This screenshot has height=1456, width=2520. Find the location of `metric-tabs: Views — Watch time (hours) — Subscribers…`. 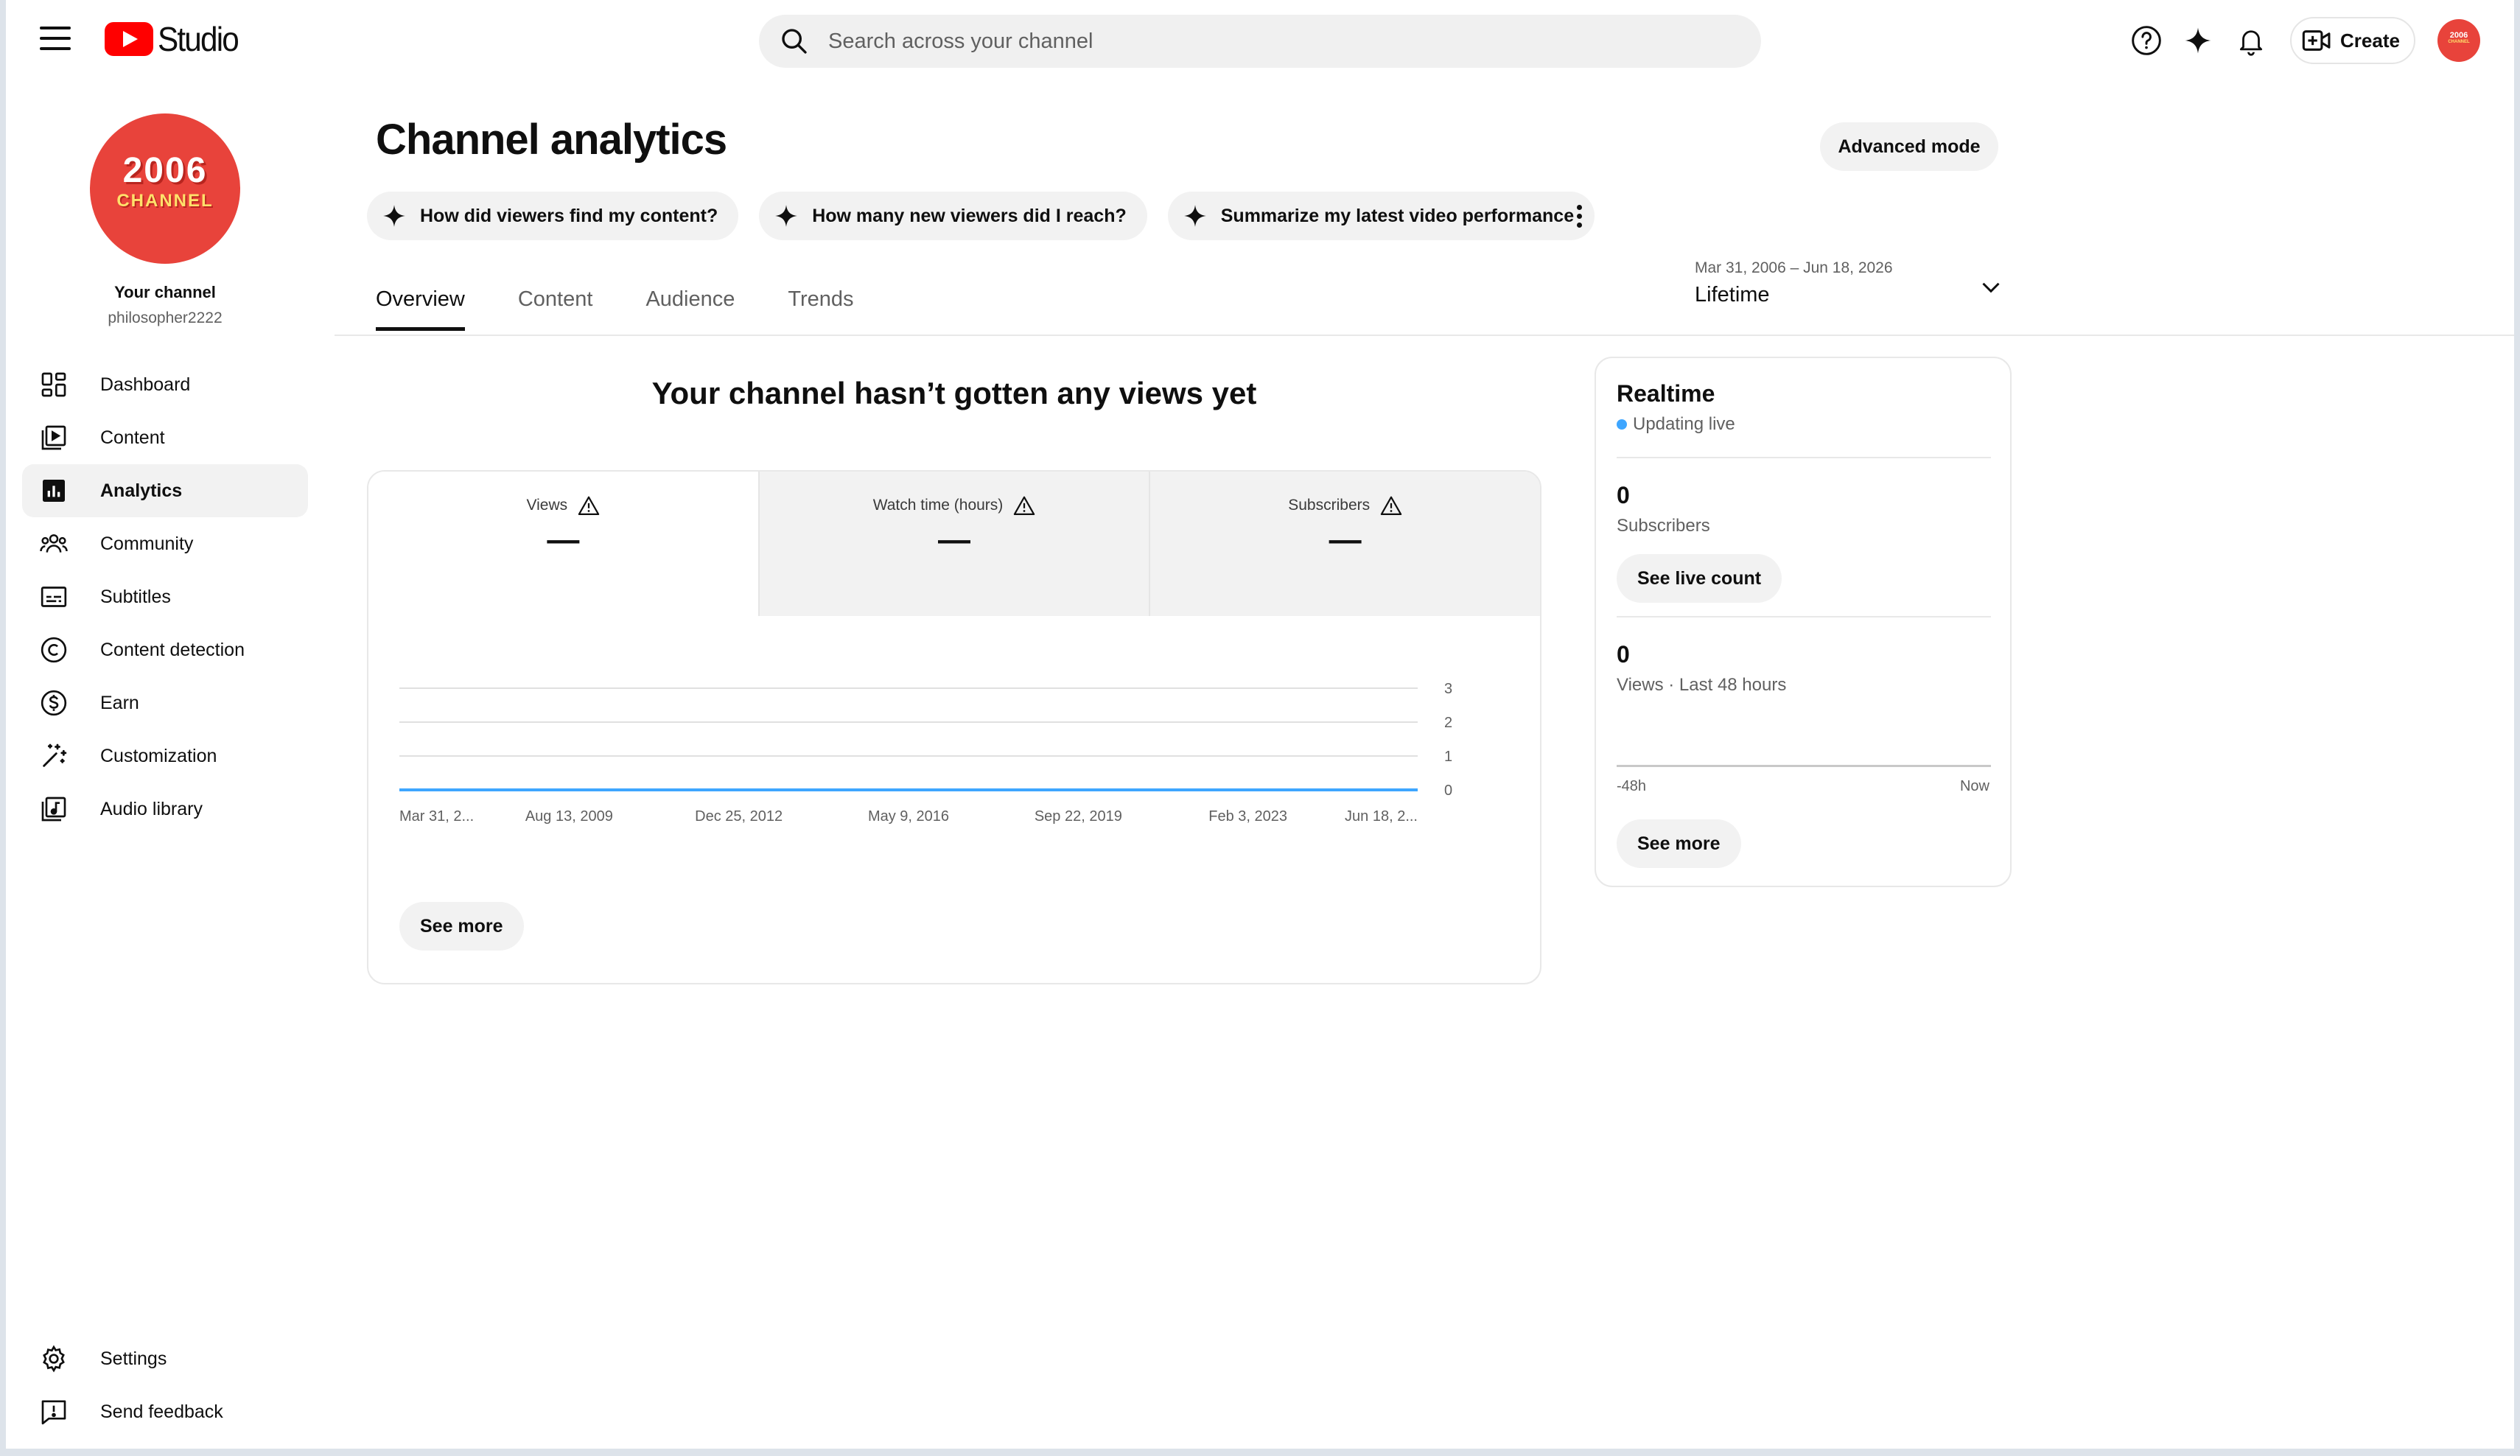

metric-tabs: Views — Watch time (hours) — Subscribers… is located at coordinates (954, 544).